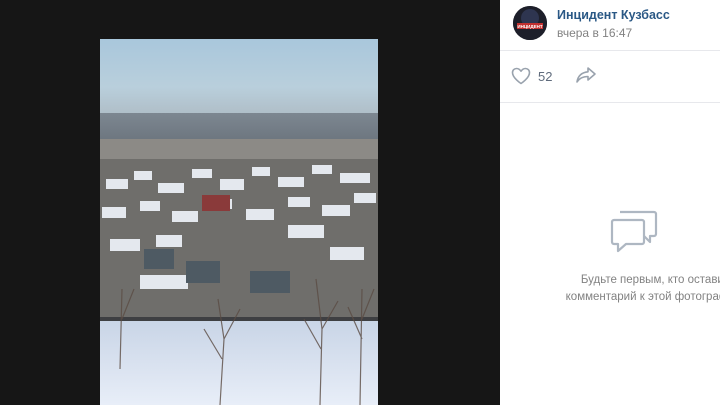 This screenshot has height=405, width=720. What do you see at coordinates (610, 76) in the screenshot?
I see `action-bar: 52` at bounding box center [610, 76].